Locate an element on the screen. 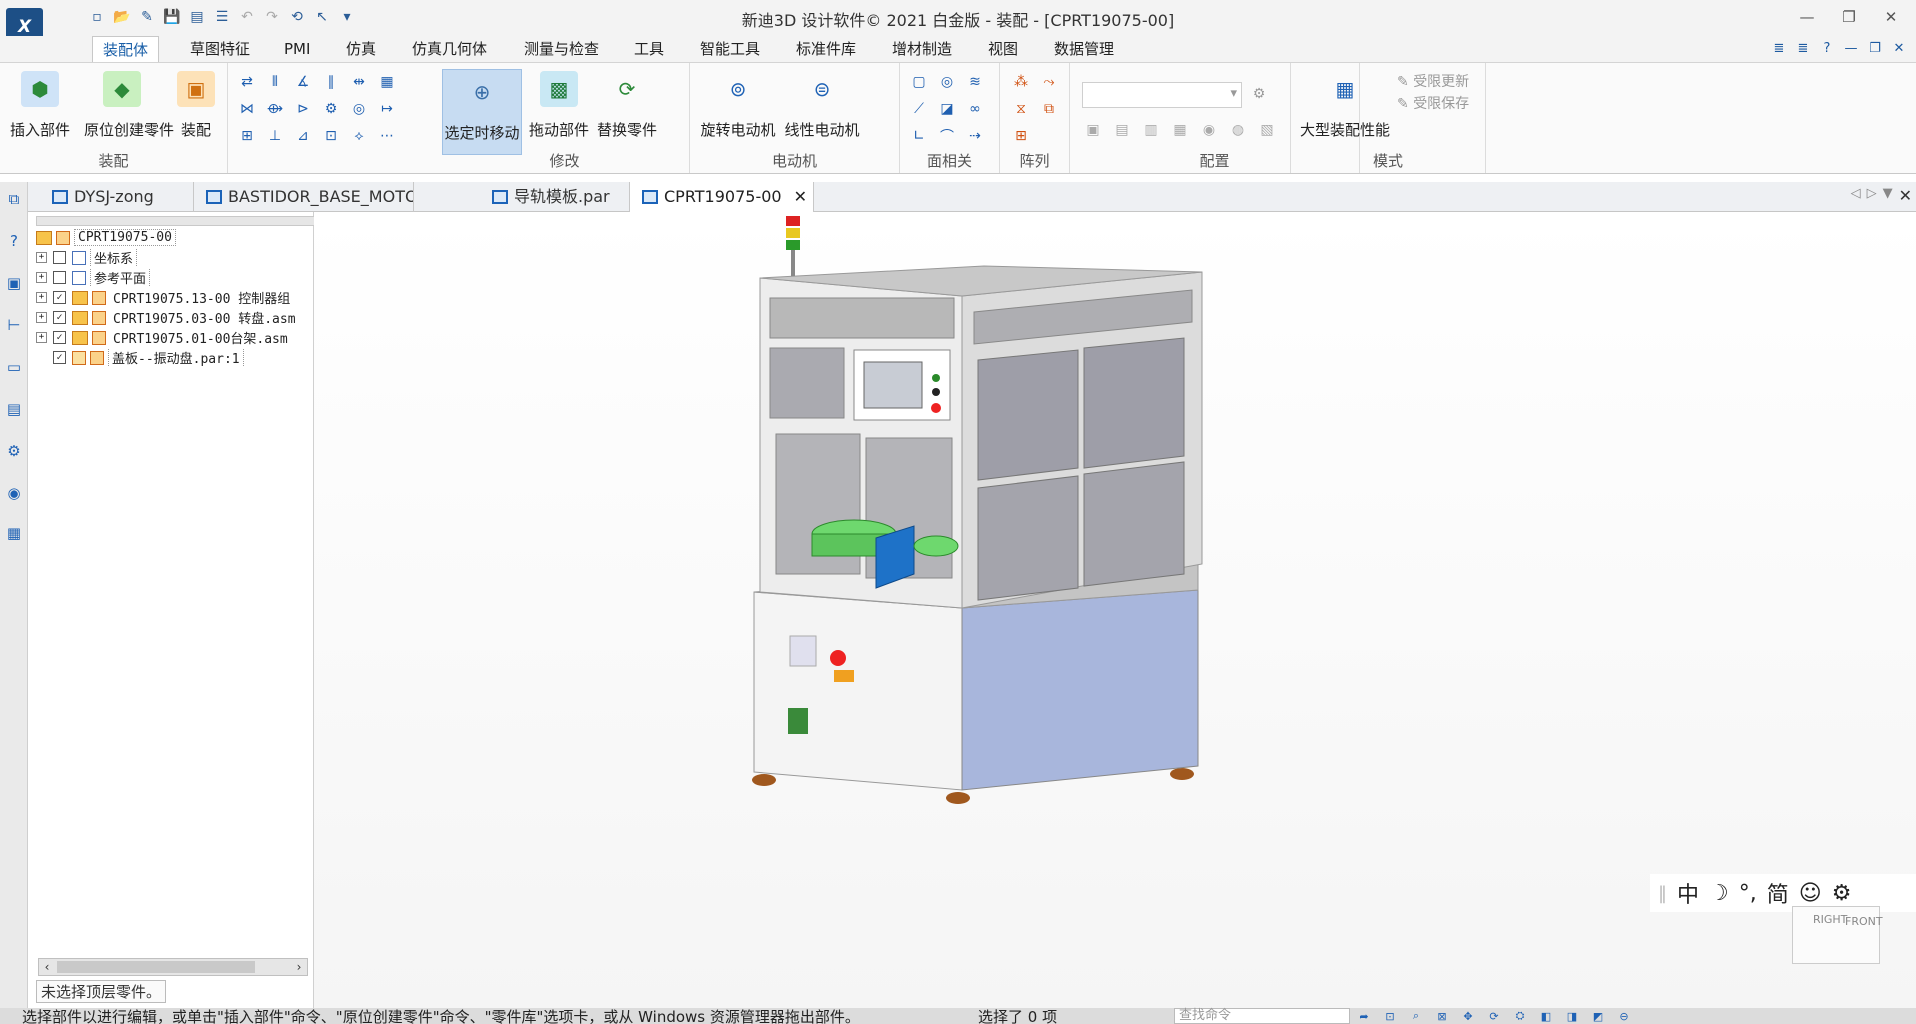  tab-additive: 增材制造 is located at coordinates (922, 49).